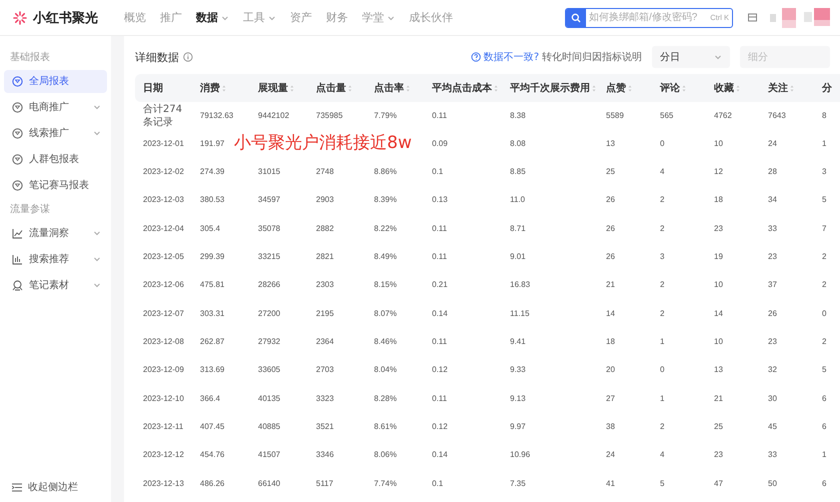 This screenshot has width=840, height=502. What do you see at coordinates (517, 200) in the screenshot?
I see `table-cell-text: 11.0` at bounding box center [517, 200].